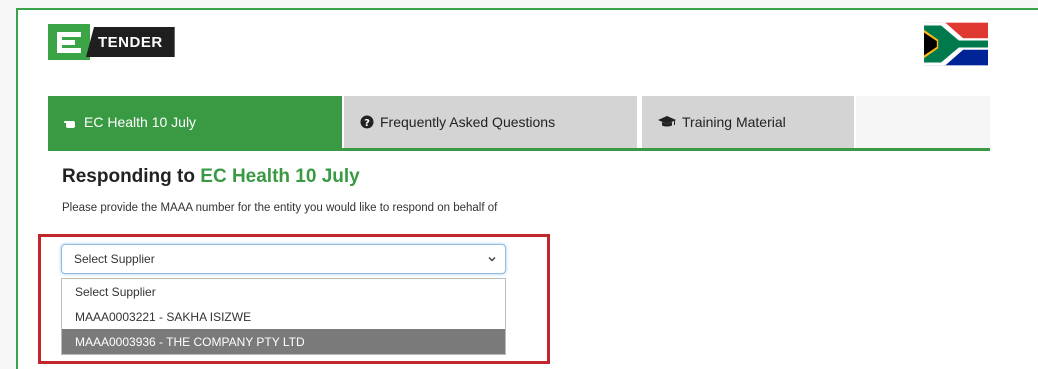  I want to click on logo-text: TENDER, so click(130, 42).